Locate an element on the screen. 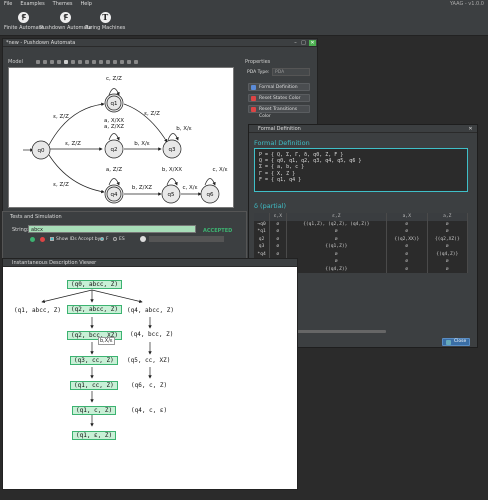  column-header: ε,Z is located at coordinates (337, 217).